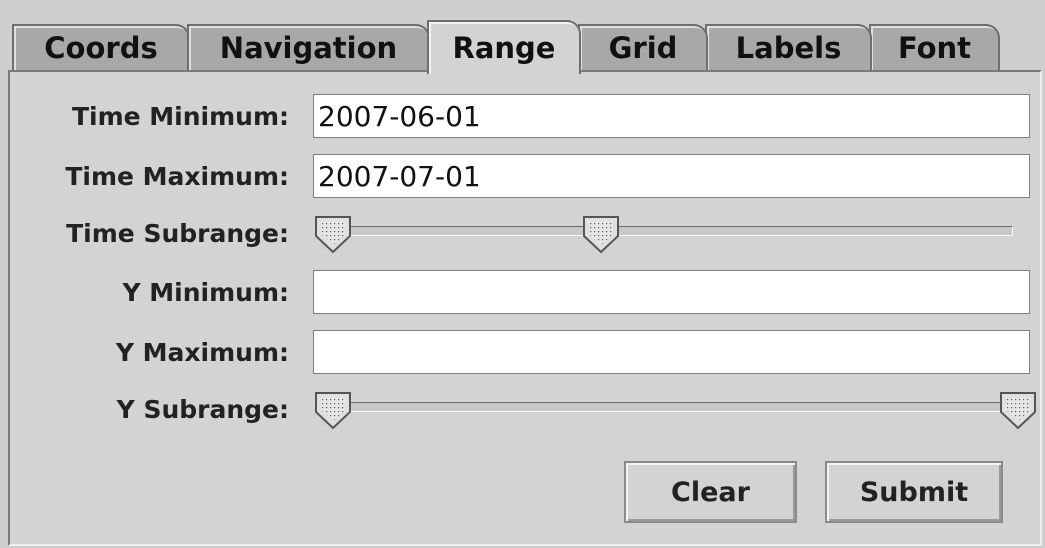  I want to click on tab-label: Coords, so click(101, 48).